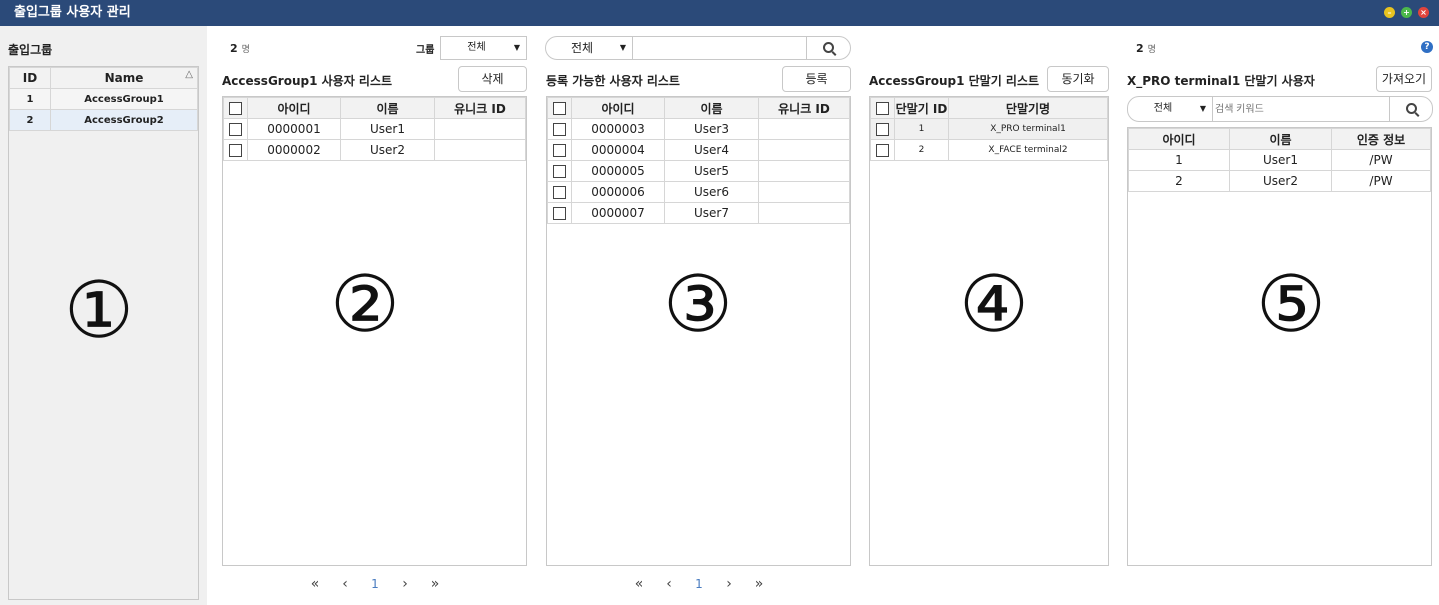 Image resolution: width=1439 pixels, height=605 pixels. Describe the element at coordinates (618, 129) in the screenshot. I see `cell-user-id: 0000003` at that location.